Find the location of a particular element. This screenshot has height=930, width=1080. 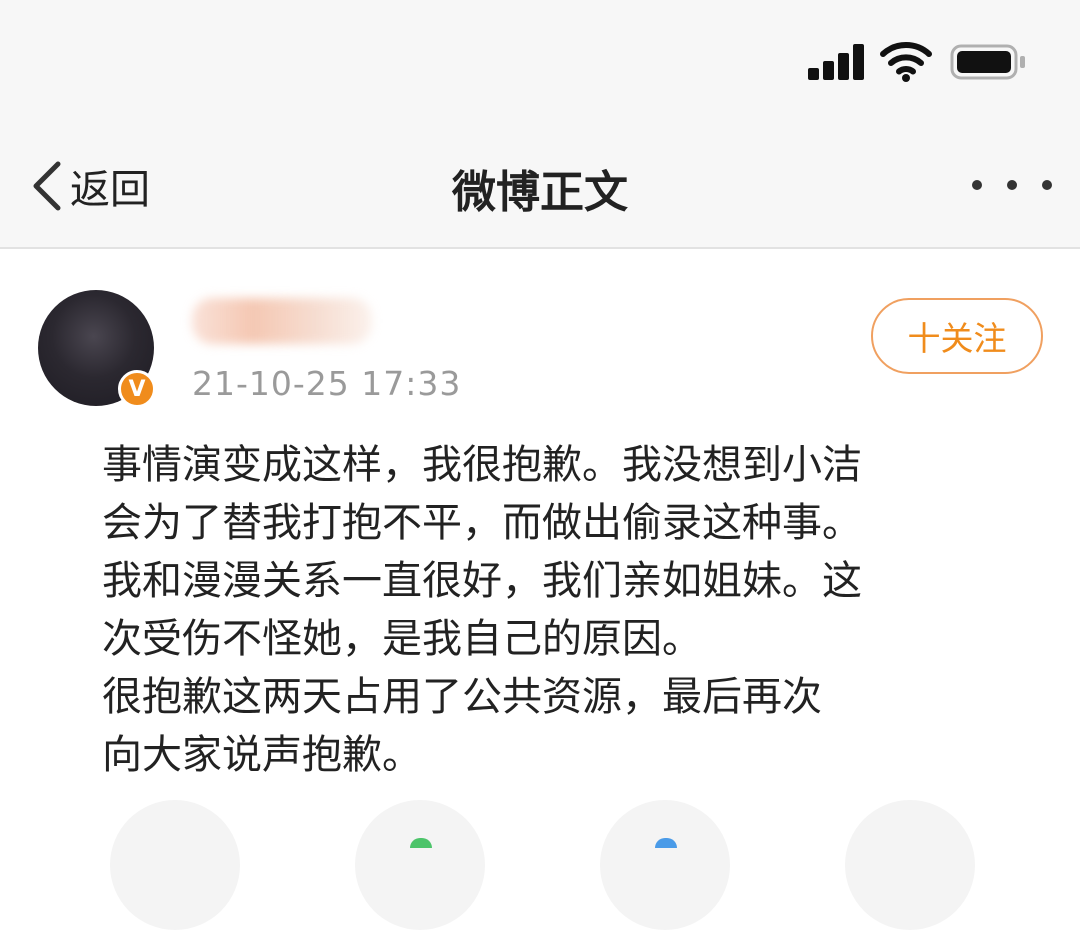

verified-badge-icon: V is located at coordinates (137, 389).